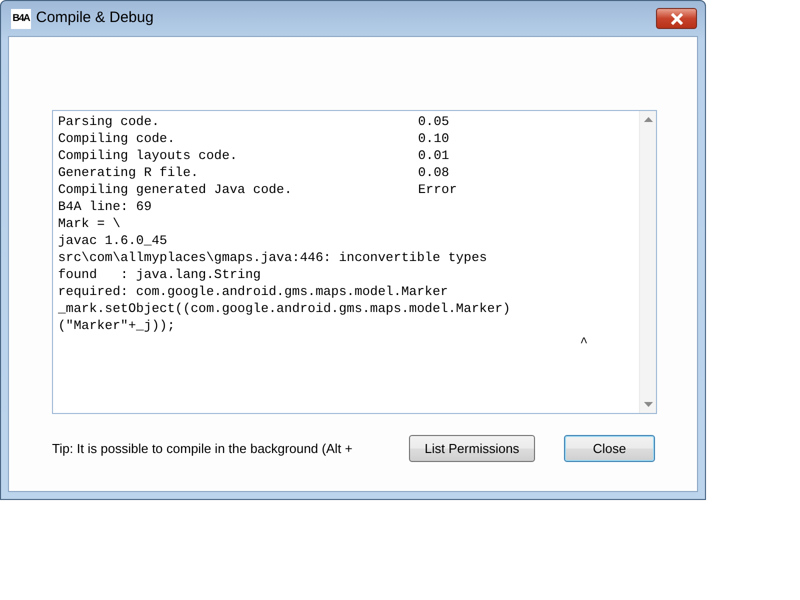 The image size is (800, 600). I want to click on step-label: Parsing code., so click(109, 121).